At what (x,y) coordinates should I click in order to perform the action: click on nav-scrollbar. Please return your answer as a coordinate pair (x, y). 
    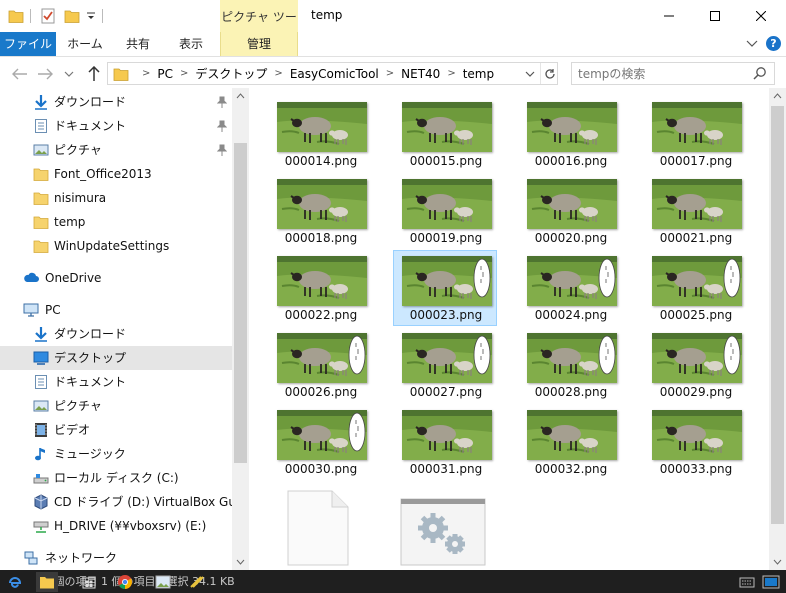
    Looking at the image, I should click on (240, 329).